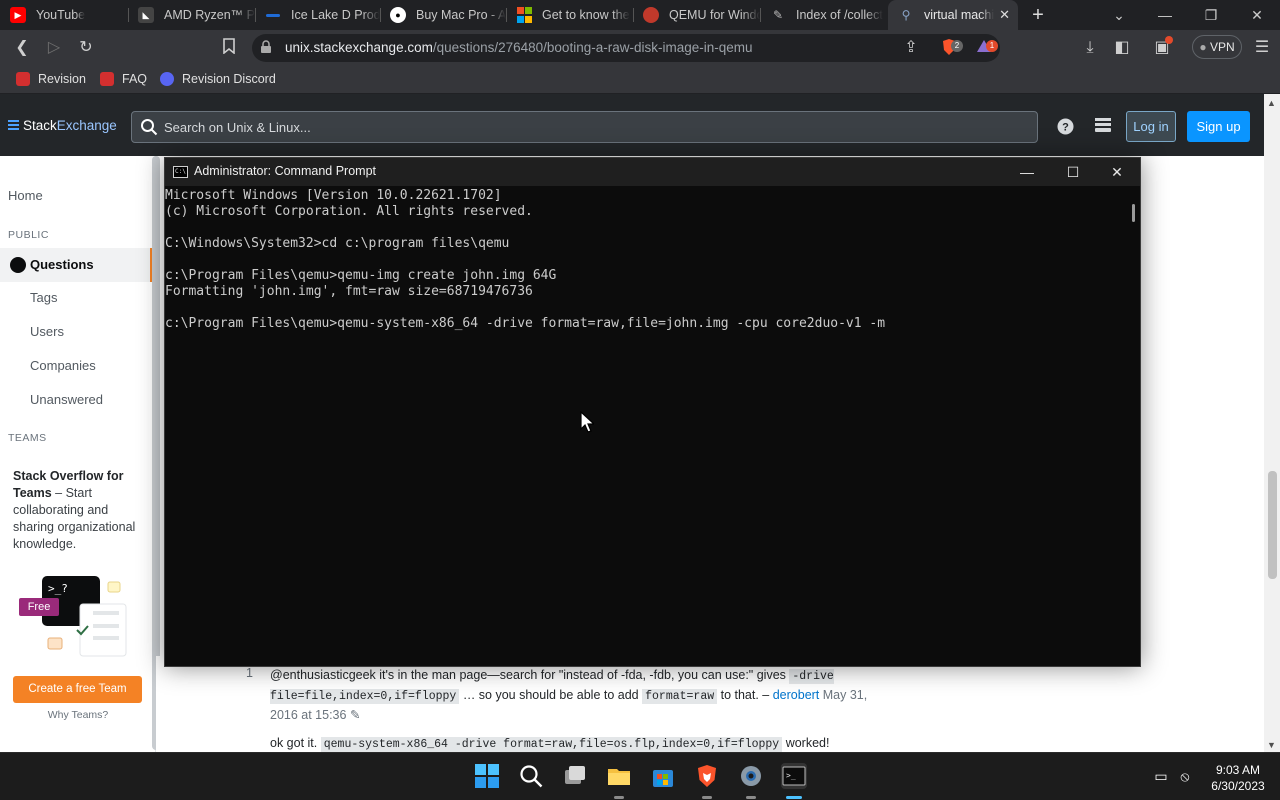 The width and height of the screenshot is (1280, 800). I want to click on clock-time: 9:03 AM, so click(1238, 770).